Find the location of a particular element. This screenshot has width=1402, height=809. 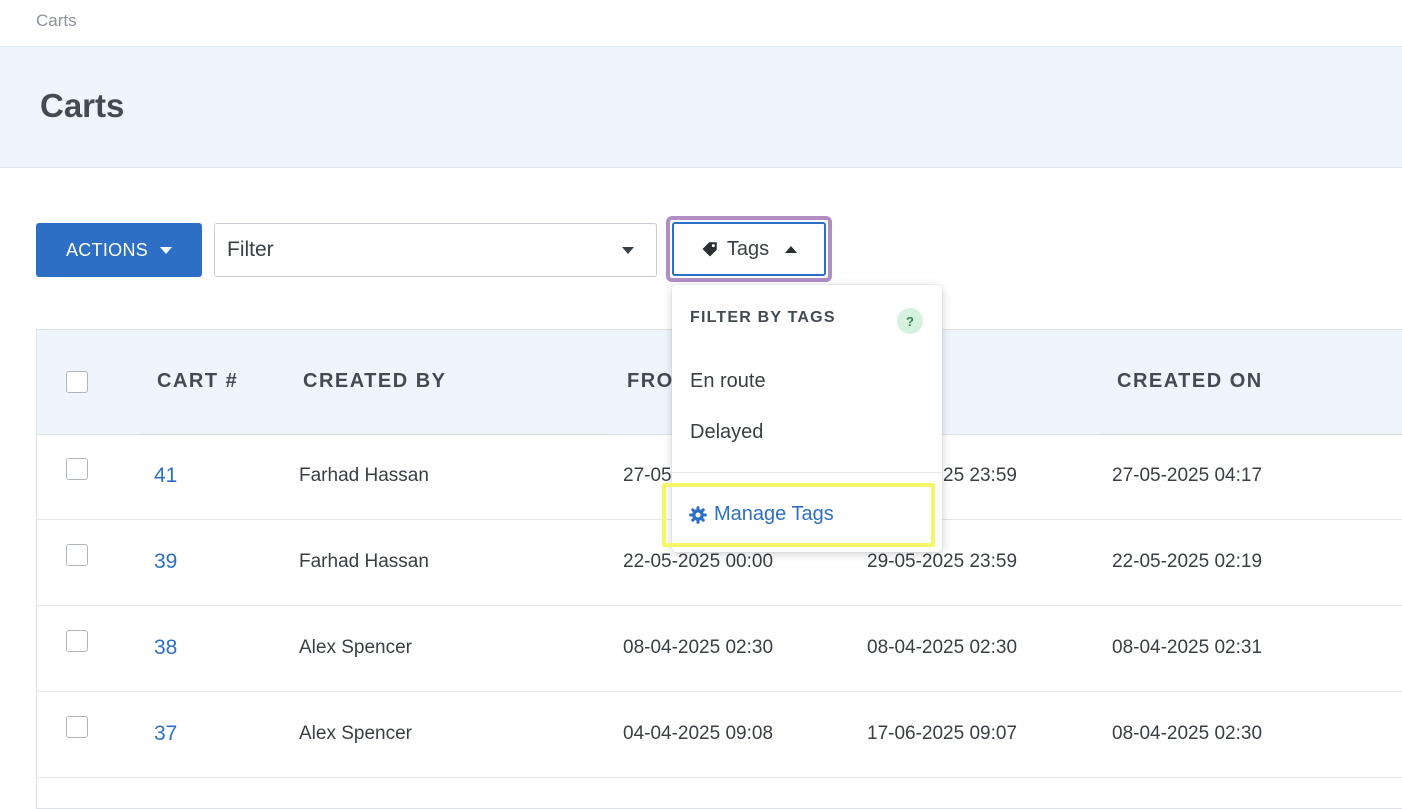

filter-label: Filter is located at coordinates (250, 249).